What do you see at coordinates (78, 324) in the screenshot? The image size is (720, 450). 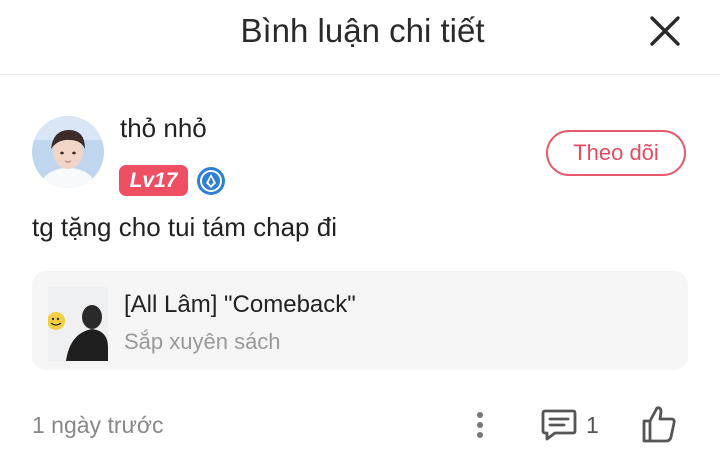 I see `book-cover` at bounding box center [78, 324].